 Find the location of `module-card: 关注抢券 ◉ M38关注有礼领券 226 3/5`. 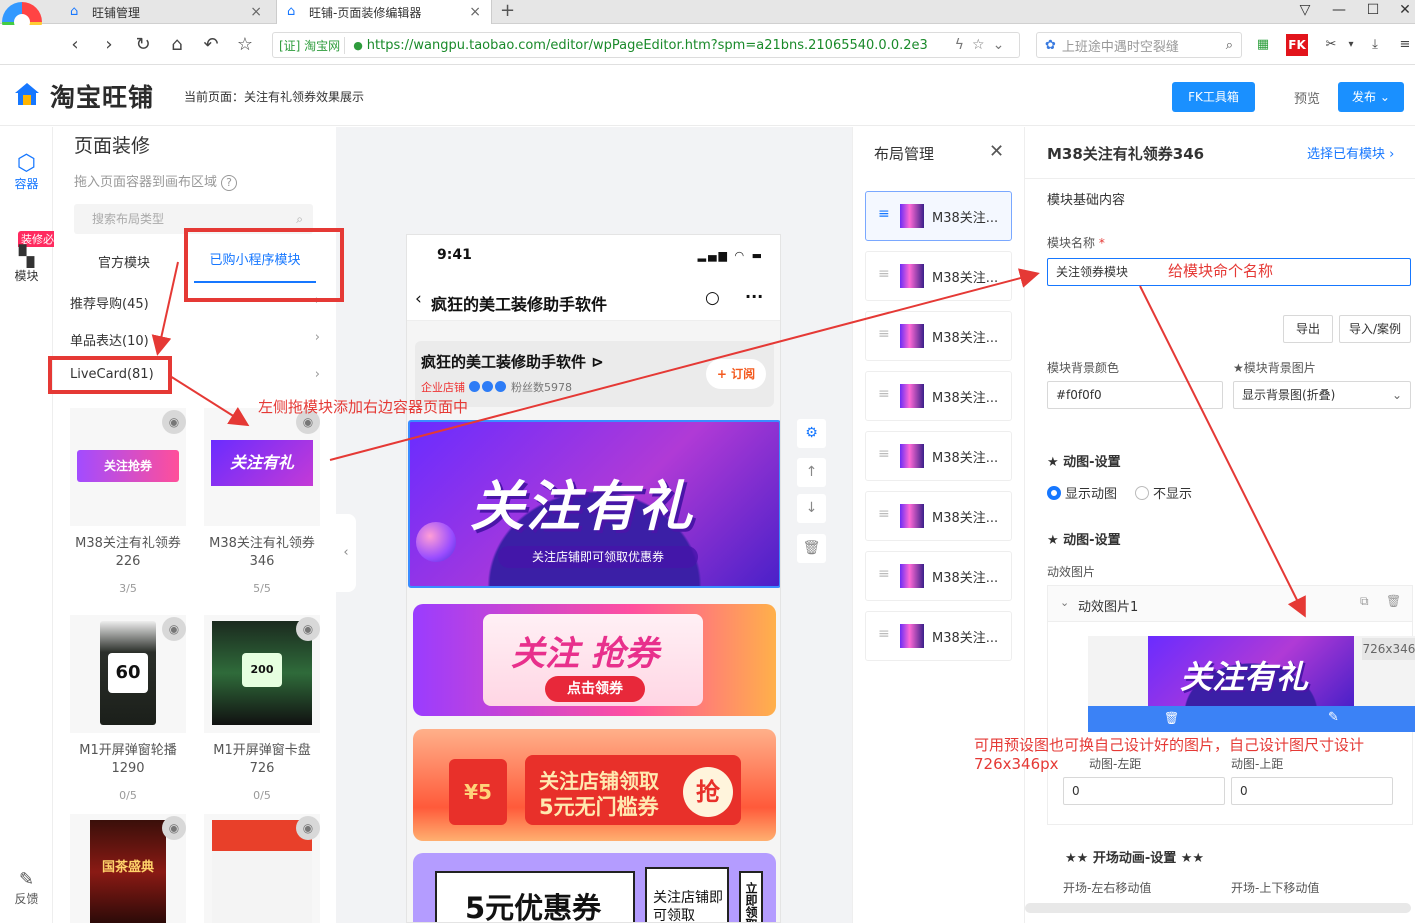

module-card: 关注抢券 ◉ M38关注有礼领券 226 3/5 is located at coordinates (128, 501).